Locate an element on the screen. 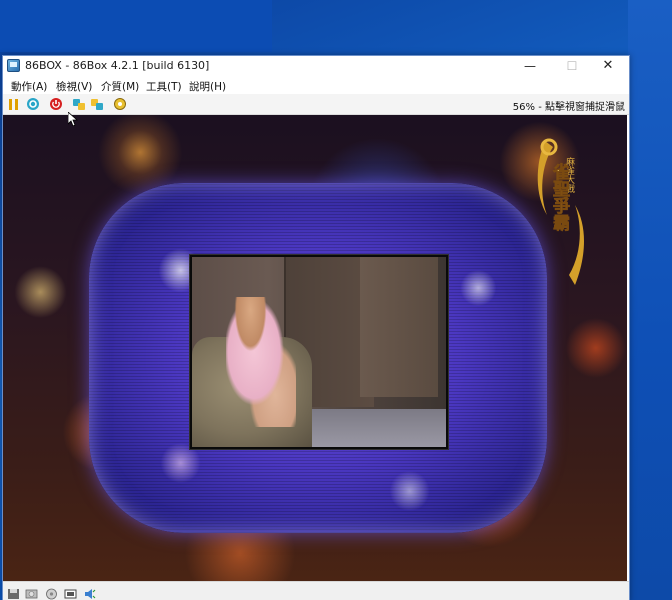 This screenshot has width=672, height=600. settings-icon is located at coordinates (120, 104).